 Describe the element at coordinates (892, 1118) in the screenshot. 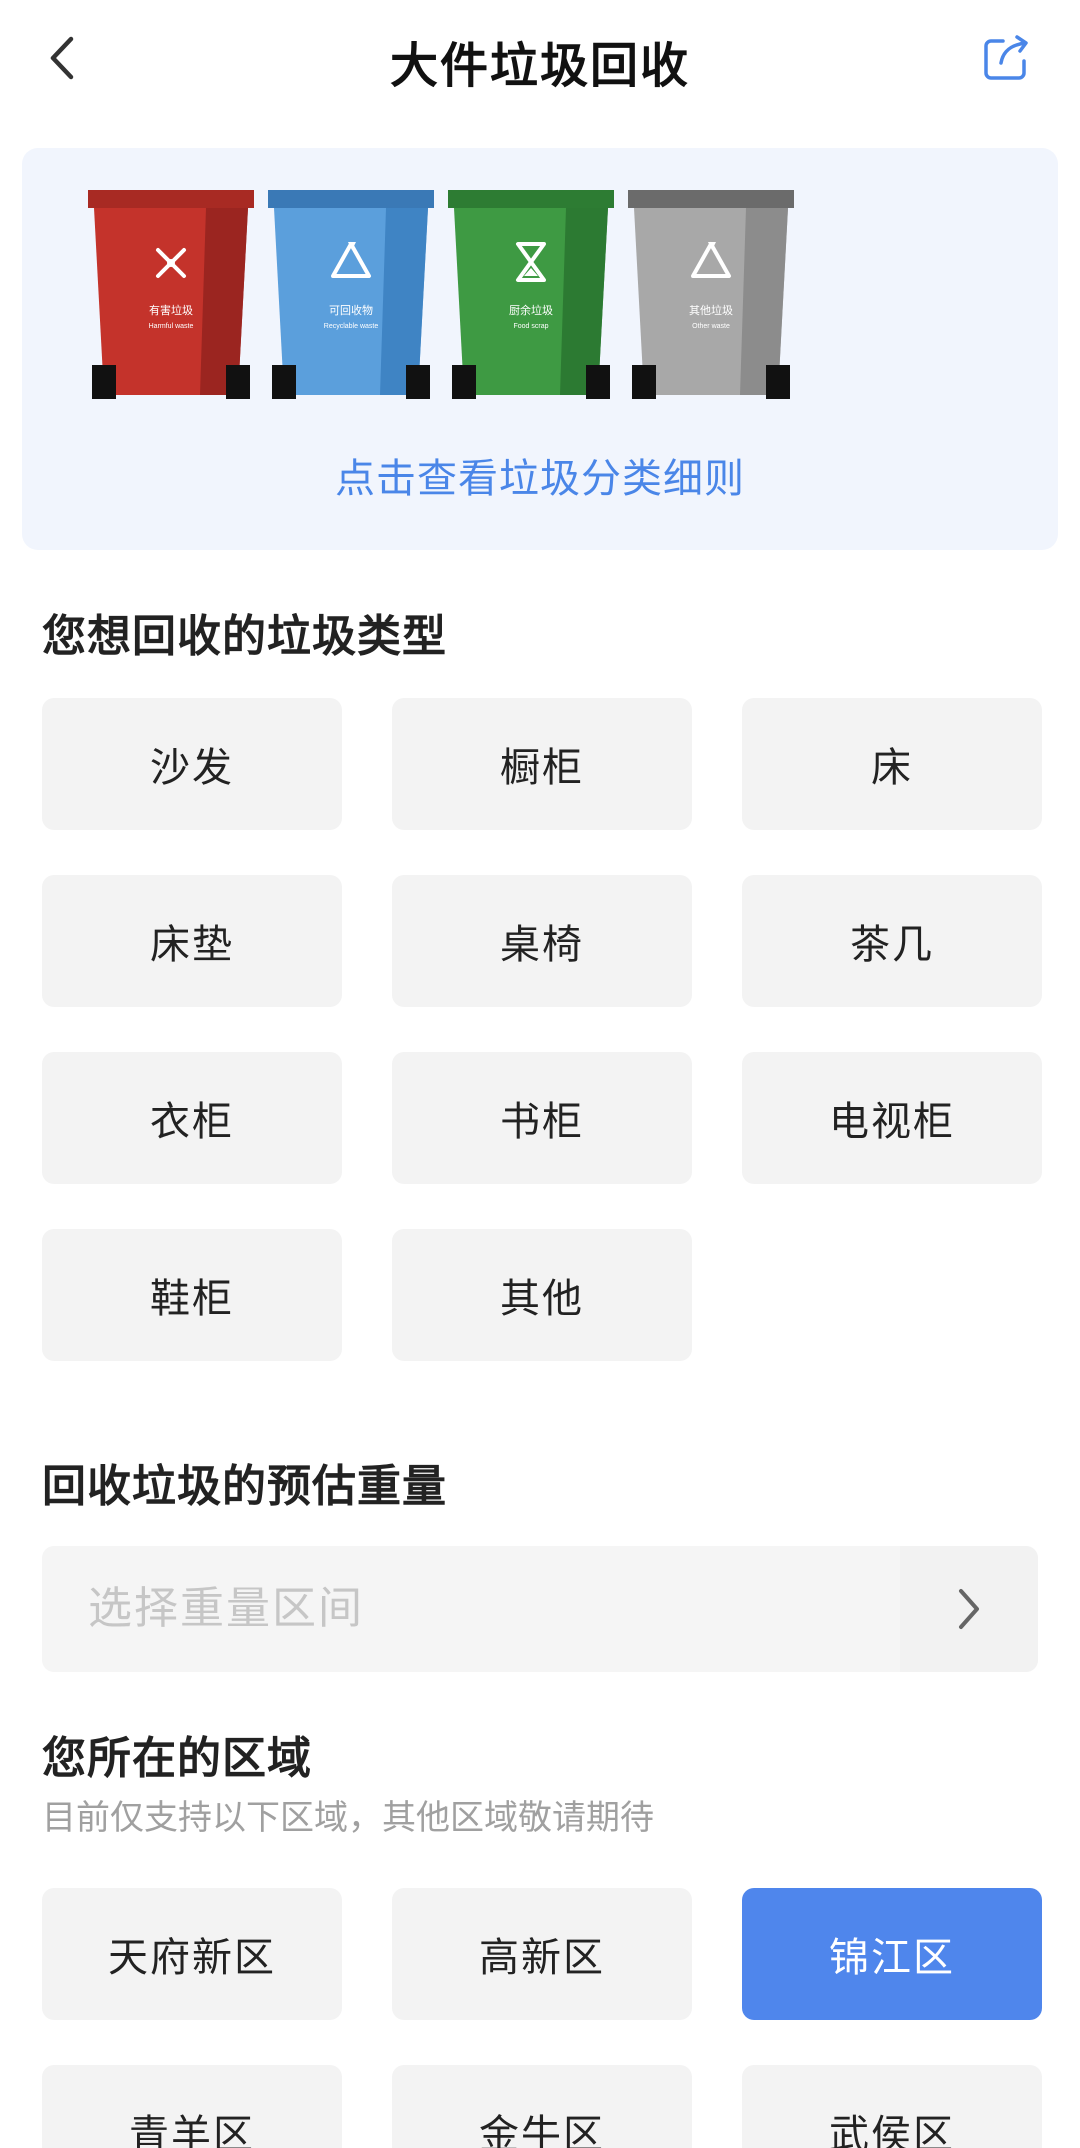

I see `waste-type-chip: 电视柜` at that location.